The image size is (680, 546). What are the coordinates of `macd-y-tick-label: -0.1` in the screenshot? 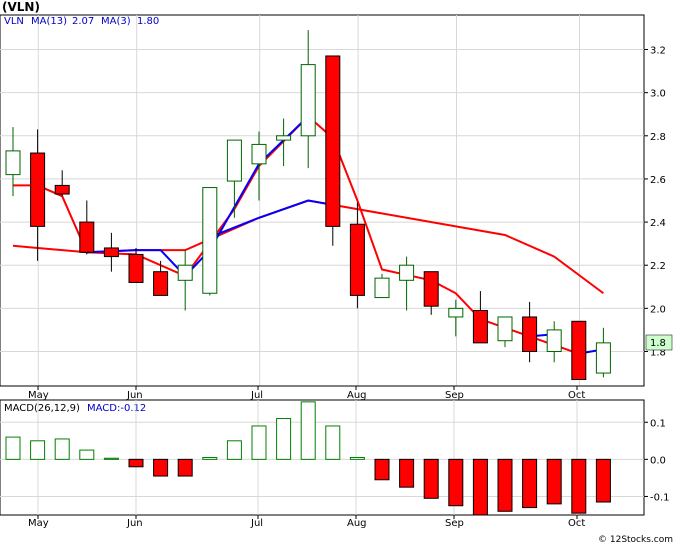 It's located at (660, 497).